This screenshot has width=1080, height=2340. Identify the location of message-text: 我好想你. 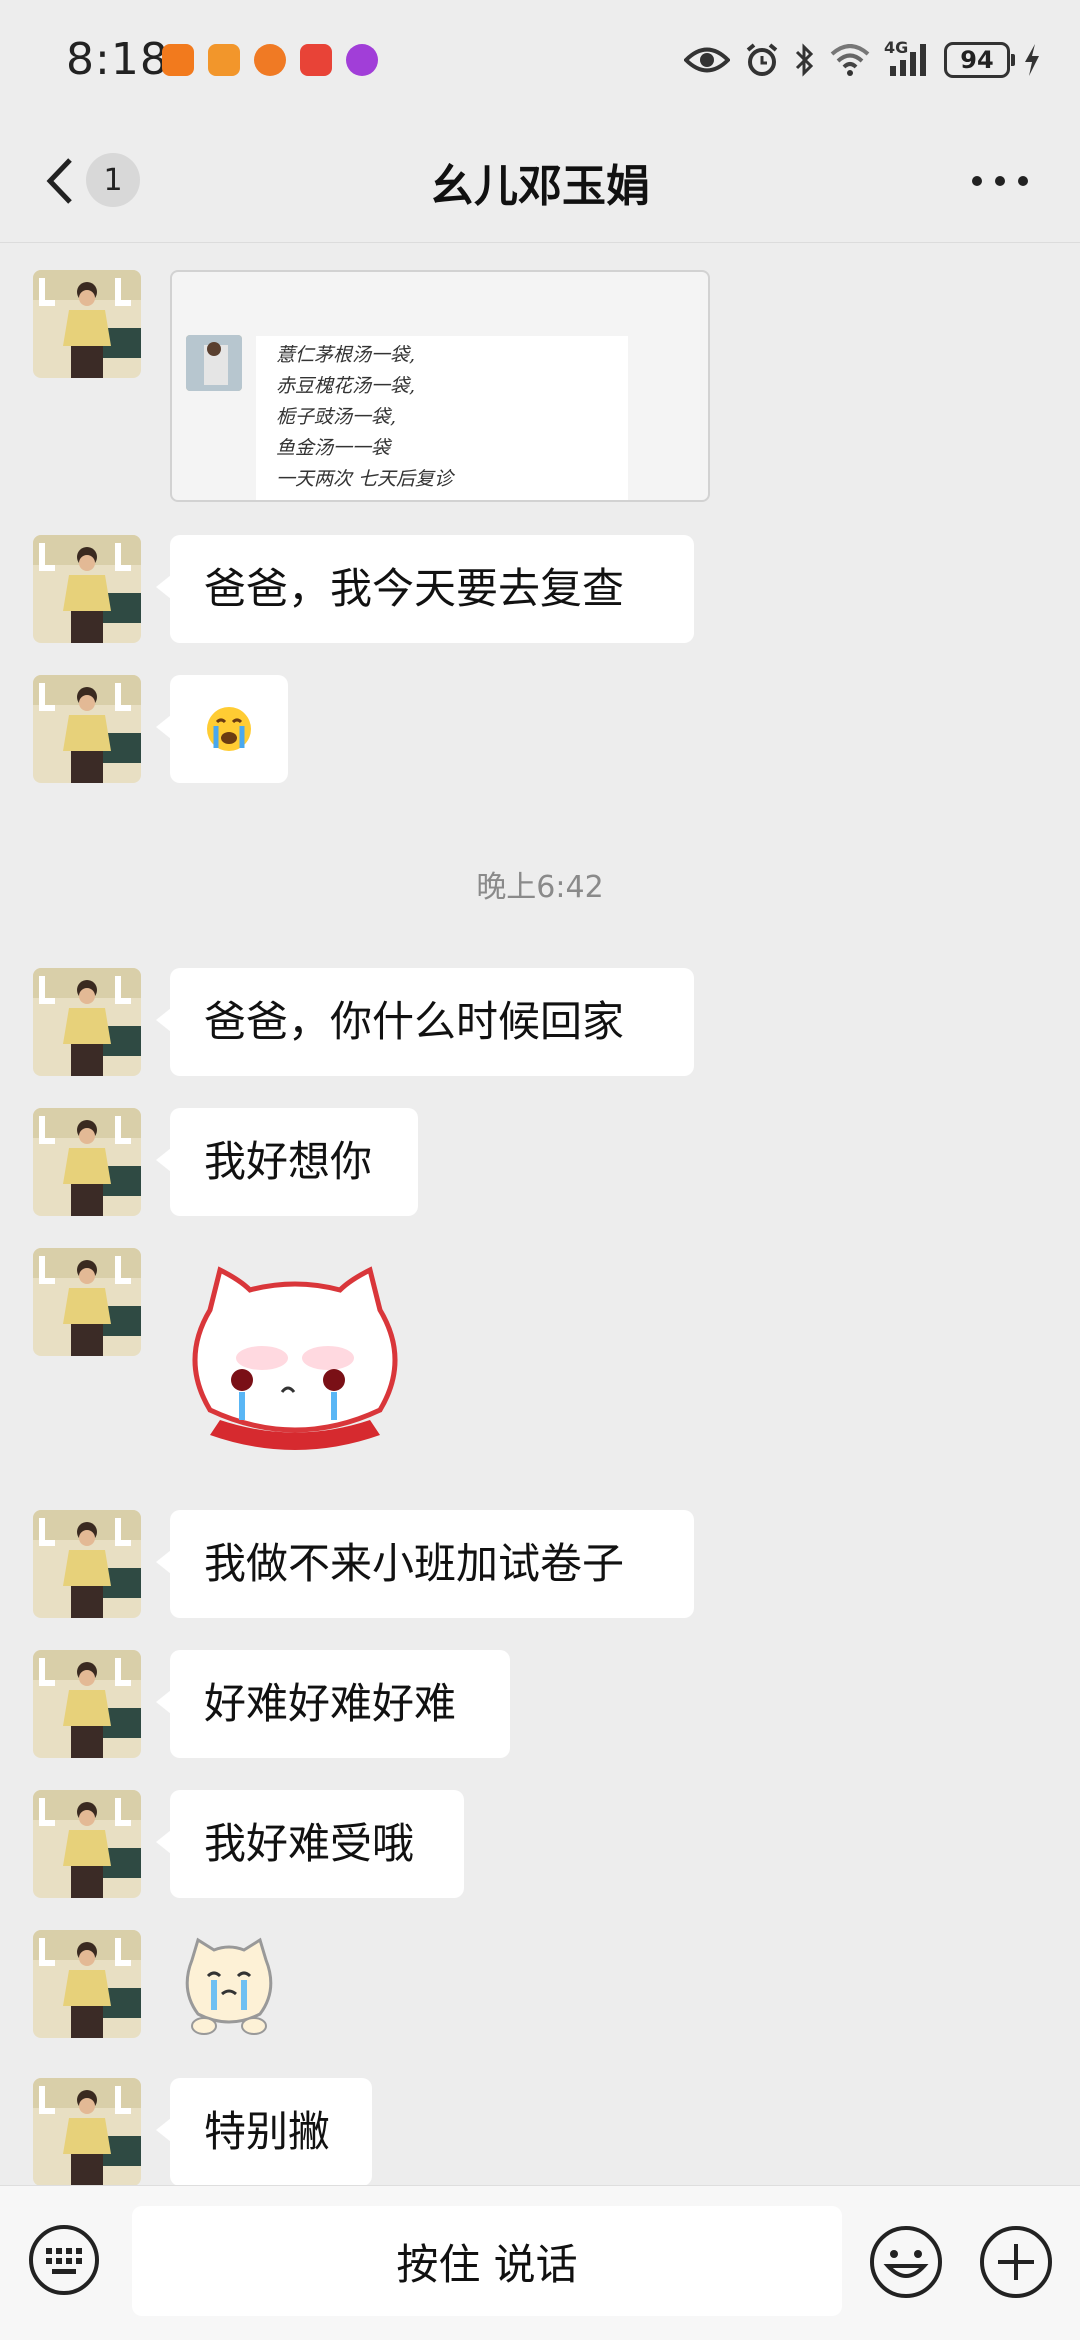
(288, 1161).